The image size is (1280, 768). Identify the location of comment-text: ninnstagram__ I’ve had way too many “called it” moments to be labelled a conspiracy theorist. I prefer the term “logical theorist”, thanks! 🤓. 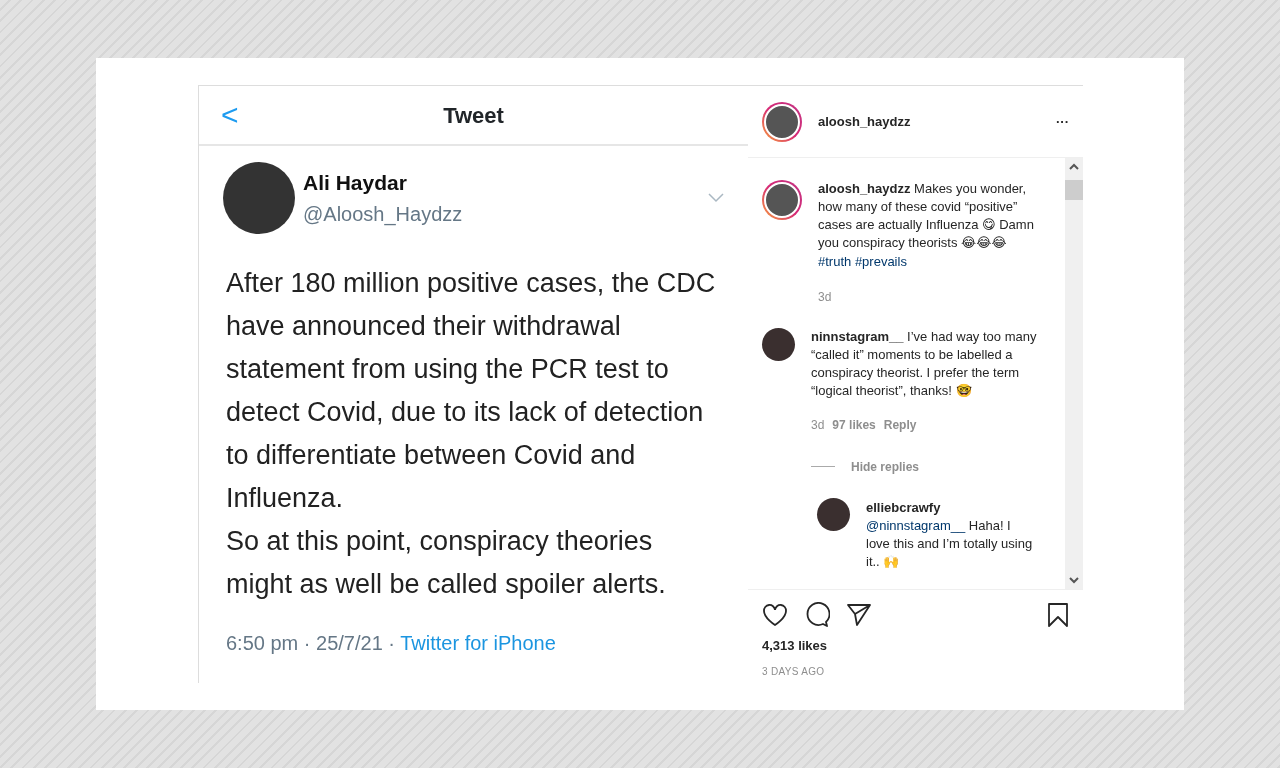
(924, 363).